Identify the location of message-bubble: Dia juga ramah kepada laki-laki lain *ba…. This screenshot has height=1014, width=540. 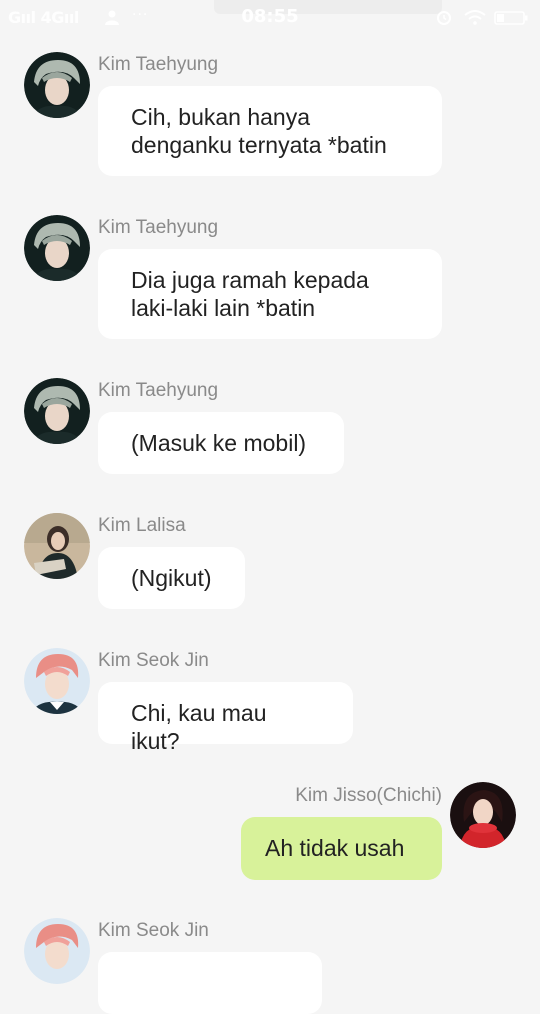
(270, 294).